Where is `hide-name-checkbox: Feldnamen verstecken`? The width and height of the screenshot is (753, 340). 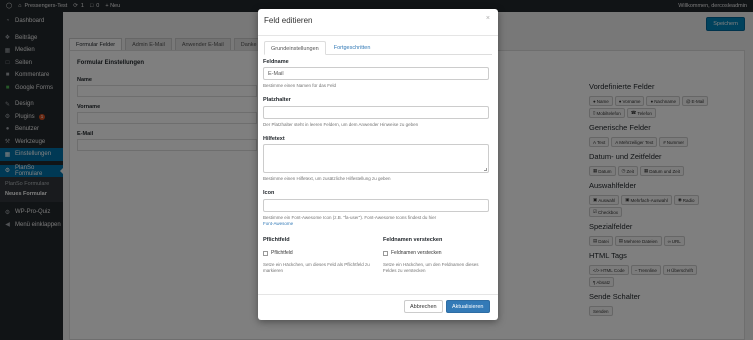 hide-name-checkbox: Feldnamen verstecken is located at coordinates (412, 253).